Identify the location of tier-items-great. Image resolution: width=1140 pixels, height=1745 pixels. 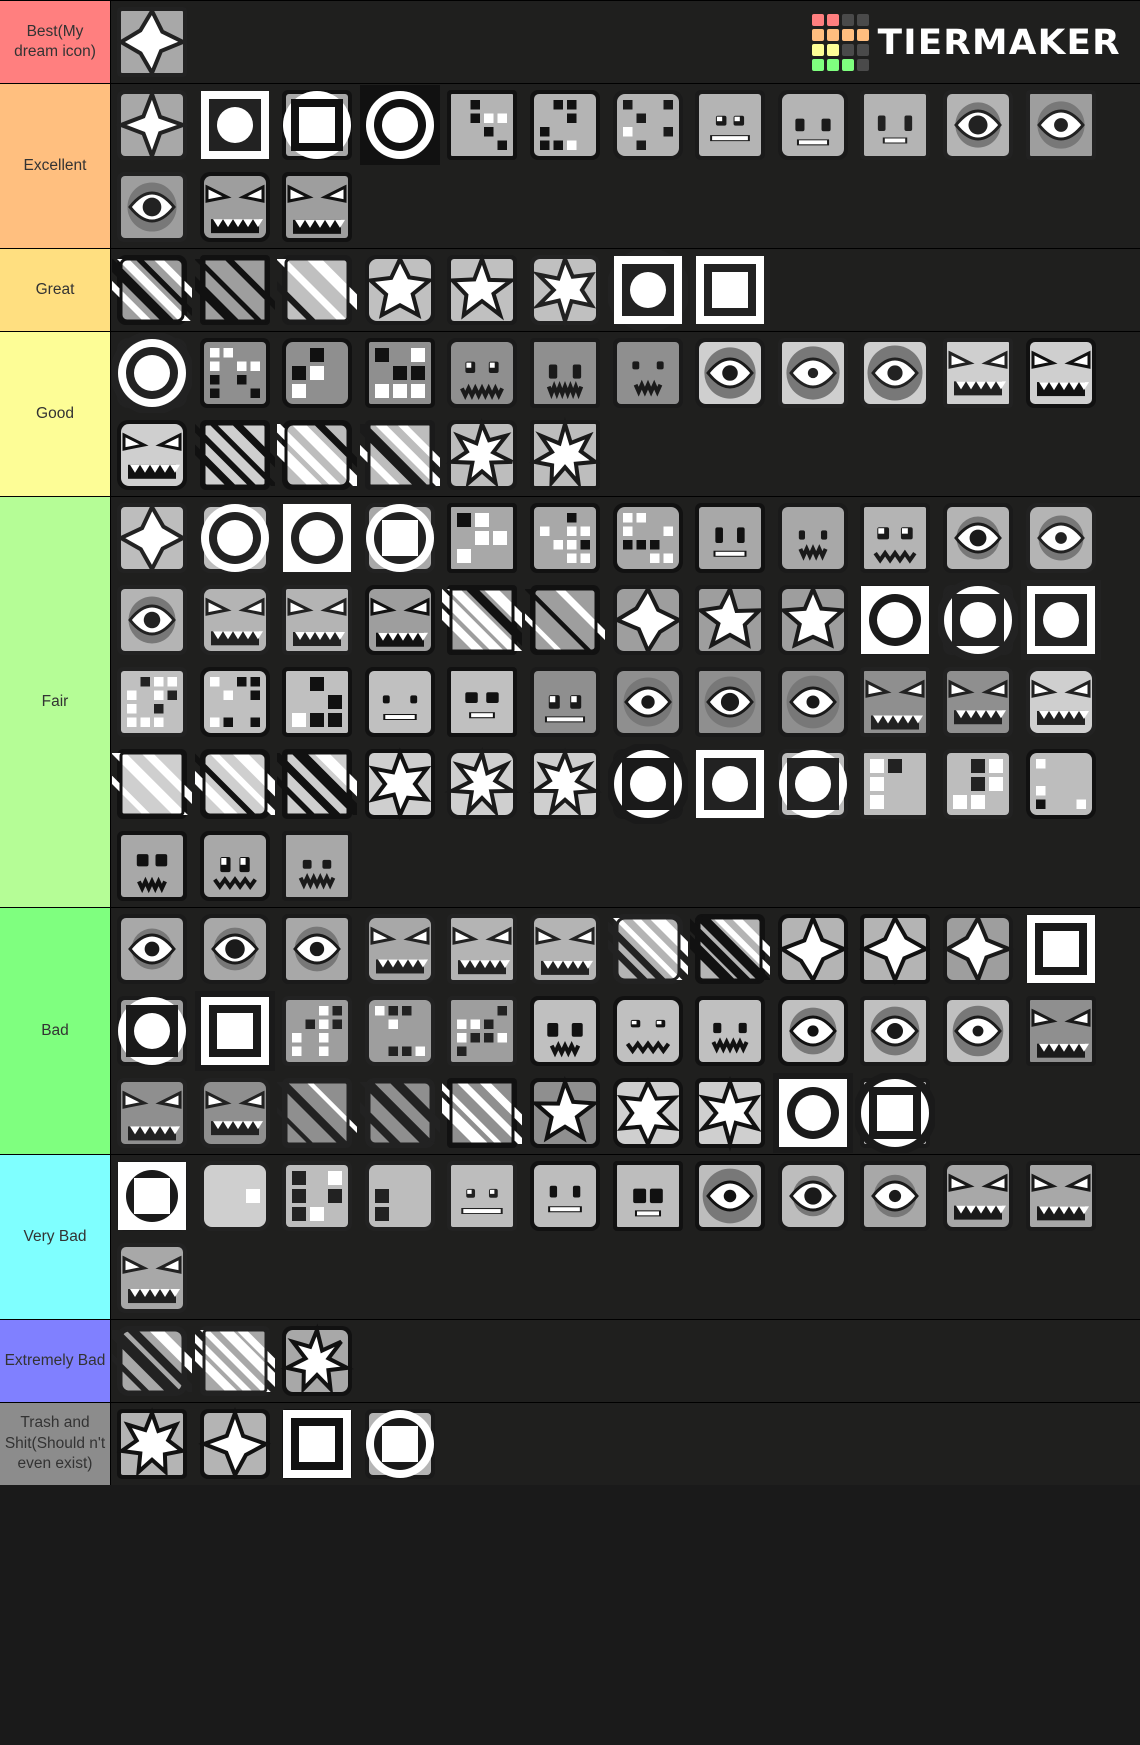
(625, 290).